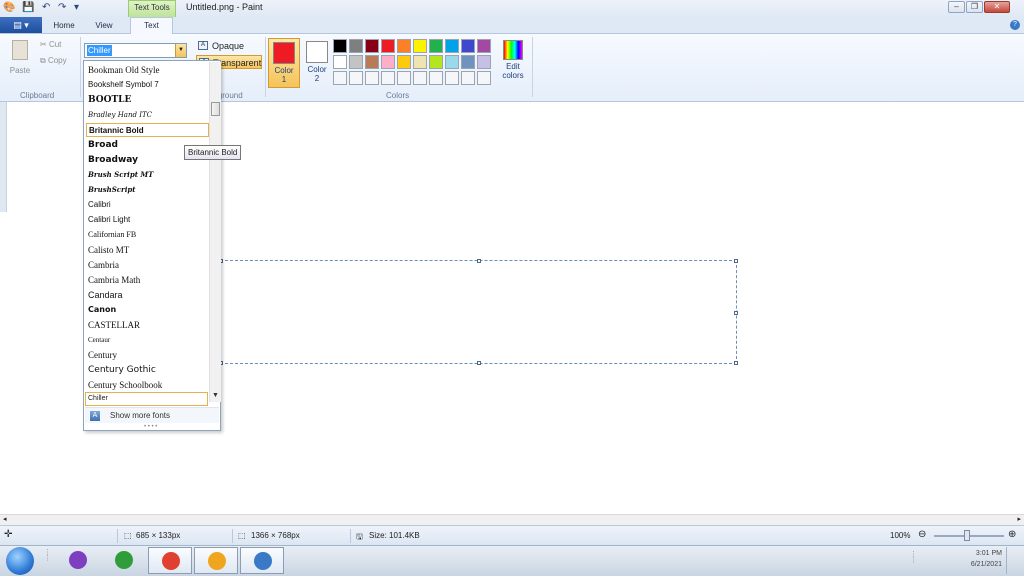 The image size is (1024, 576). What do you see at coordinates (215, 397) in the screenshot?
I see `scroll-down-icon: ▼` at bounding box center [215, 397].